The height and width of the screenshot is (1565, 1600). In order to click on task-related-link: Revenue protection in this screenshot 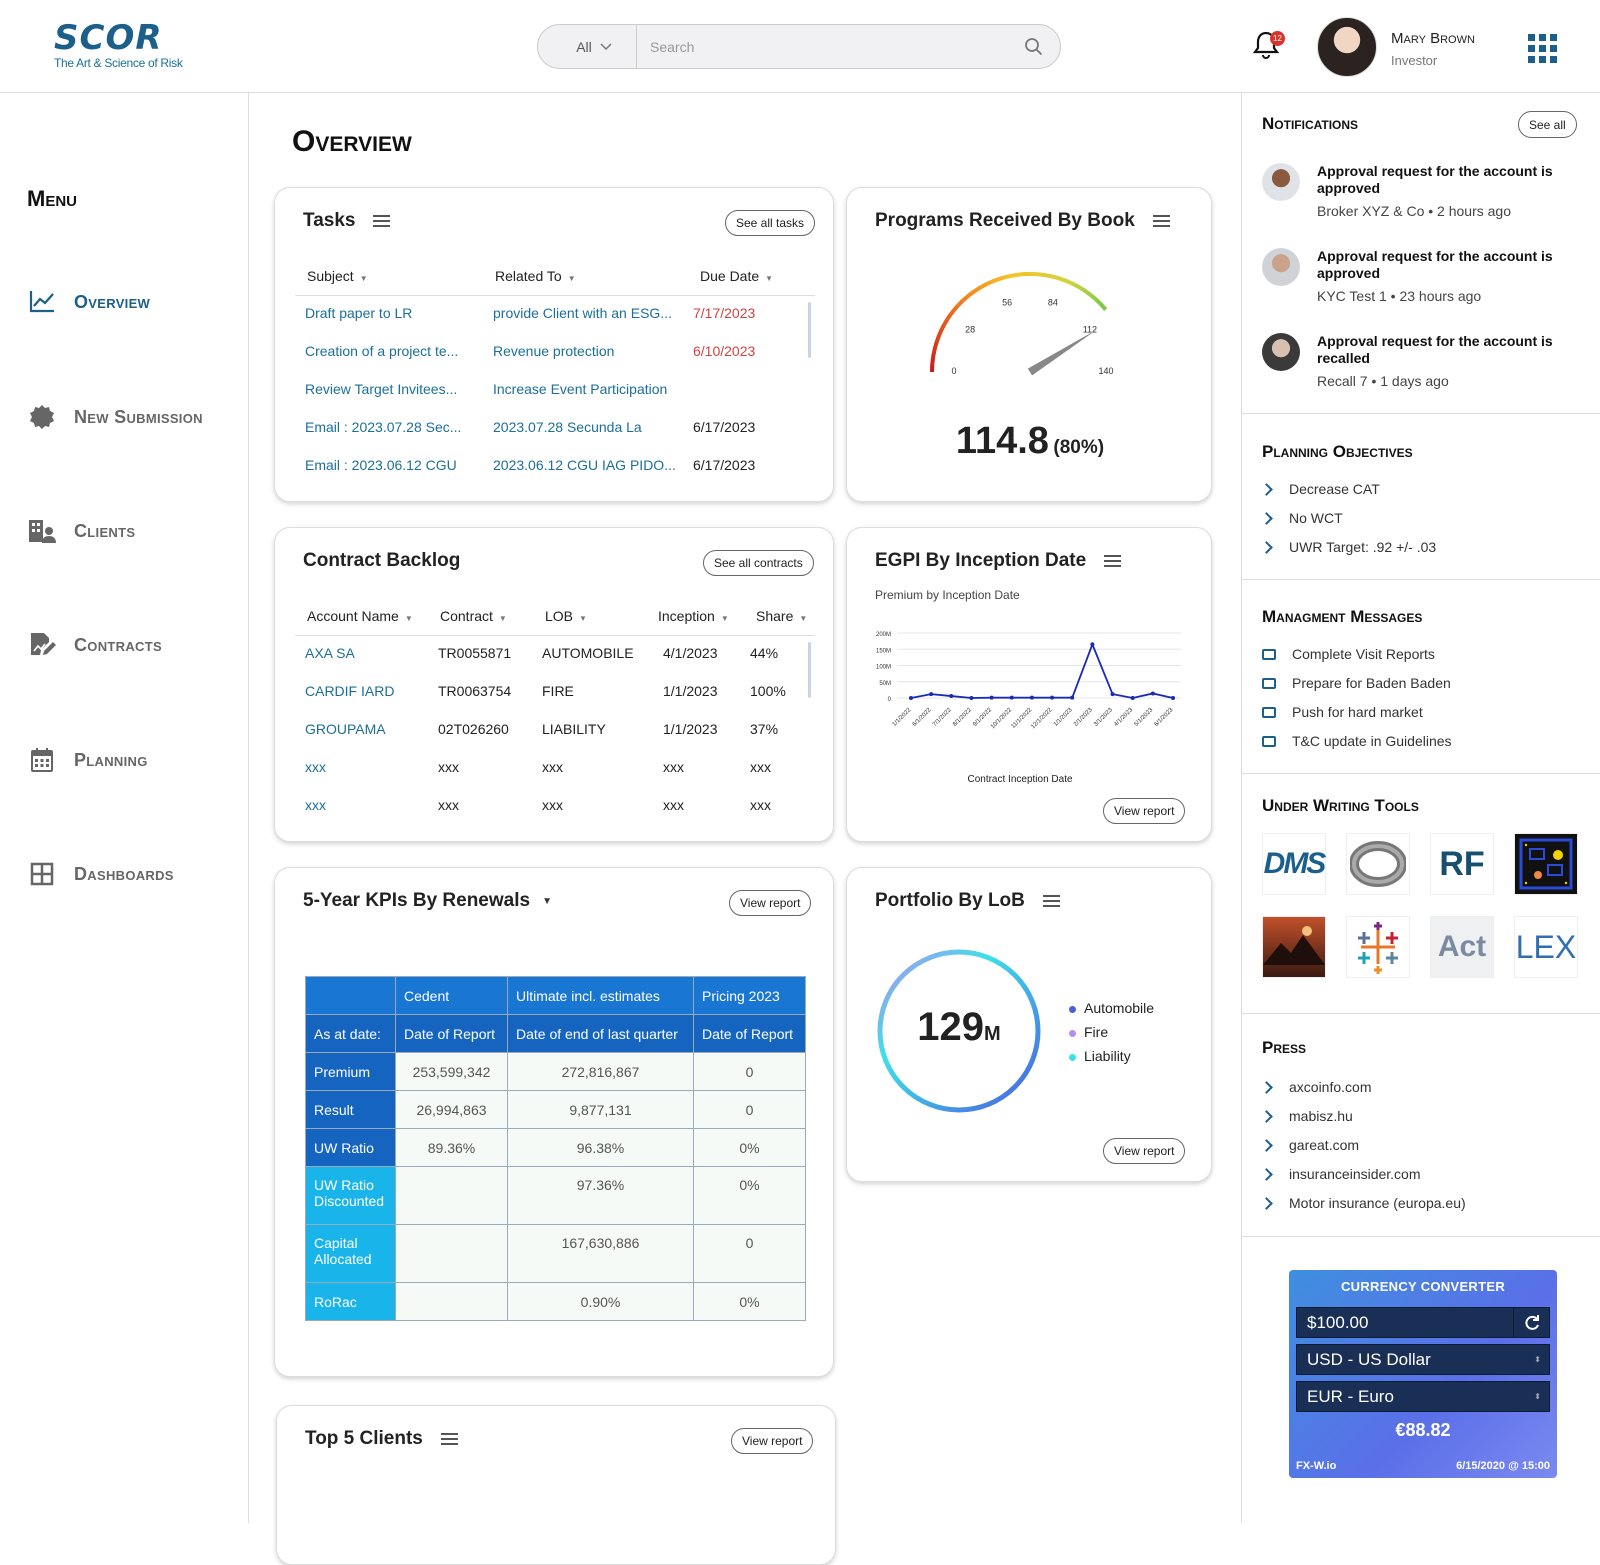, I will do `click(588, 351)`.